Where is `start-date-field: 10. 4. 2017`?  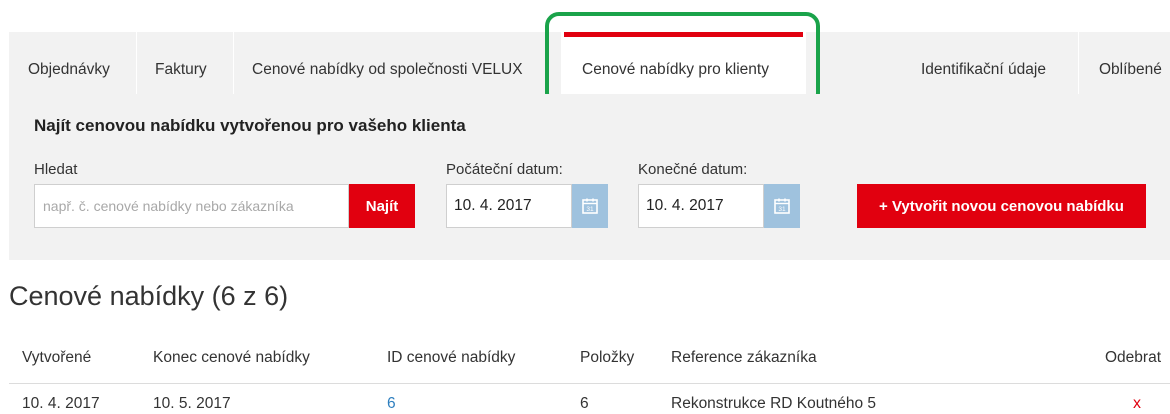 start-date-field: 10. 4. 2017 is located at coordinates (509, 206).